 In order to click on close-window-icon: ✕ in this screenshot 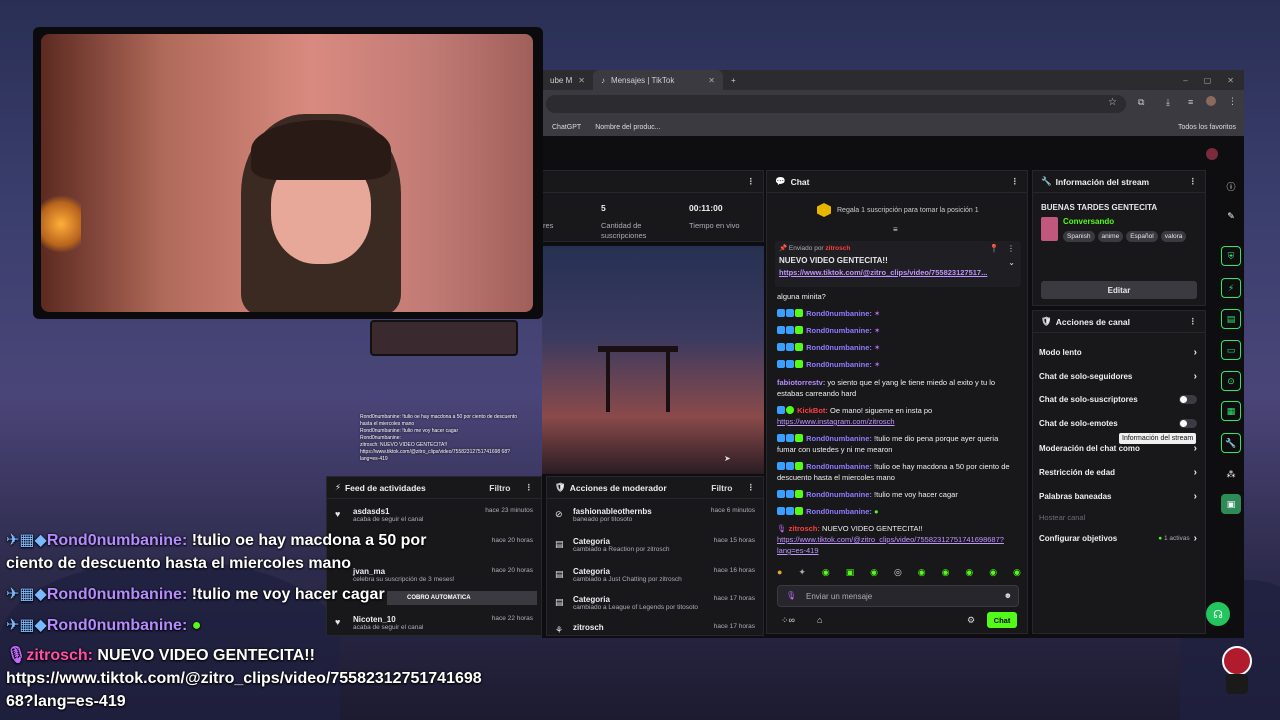, I will do `click(1230, 80)`.